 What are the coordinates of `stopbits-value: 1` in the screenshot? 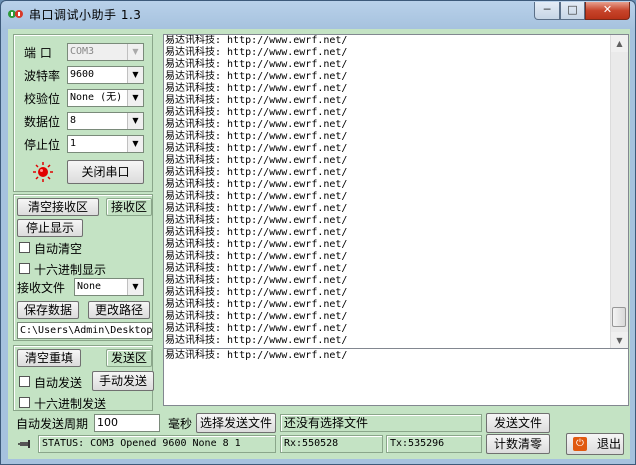 It's located at (73, 143).